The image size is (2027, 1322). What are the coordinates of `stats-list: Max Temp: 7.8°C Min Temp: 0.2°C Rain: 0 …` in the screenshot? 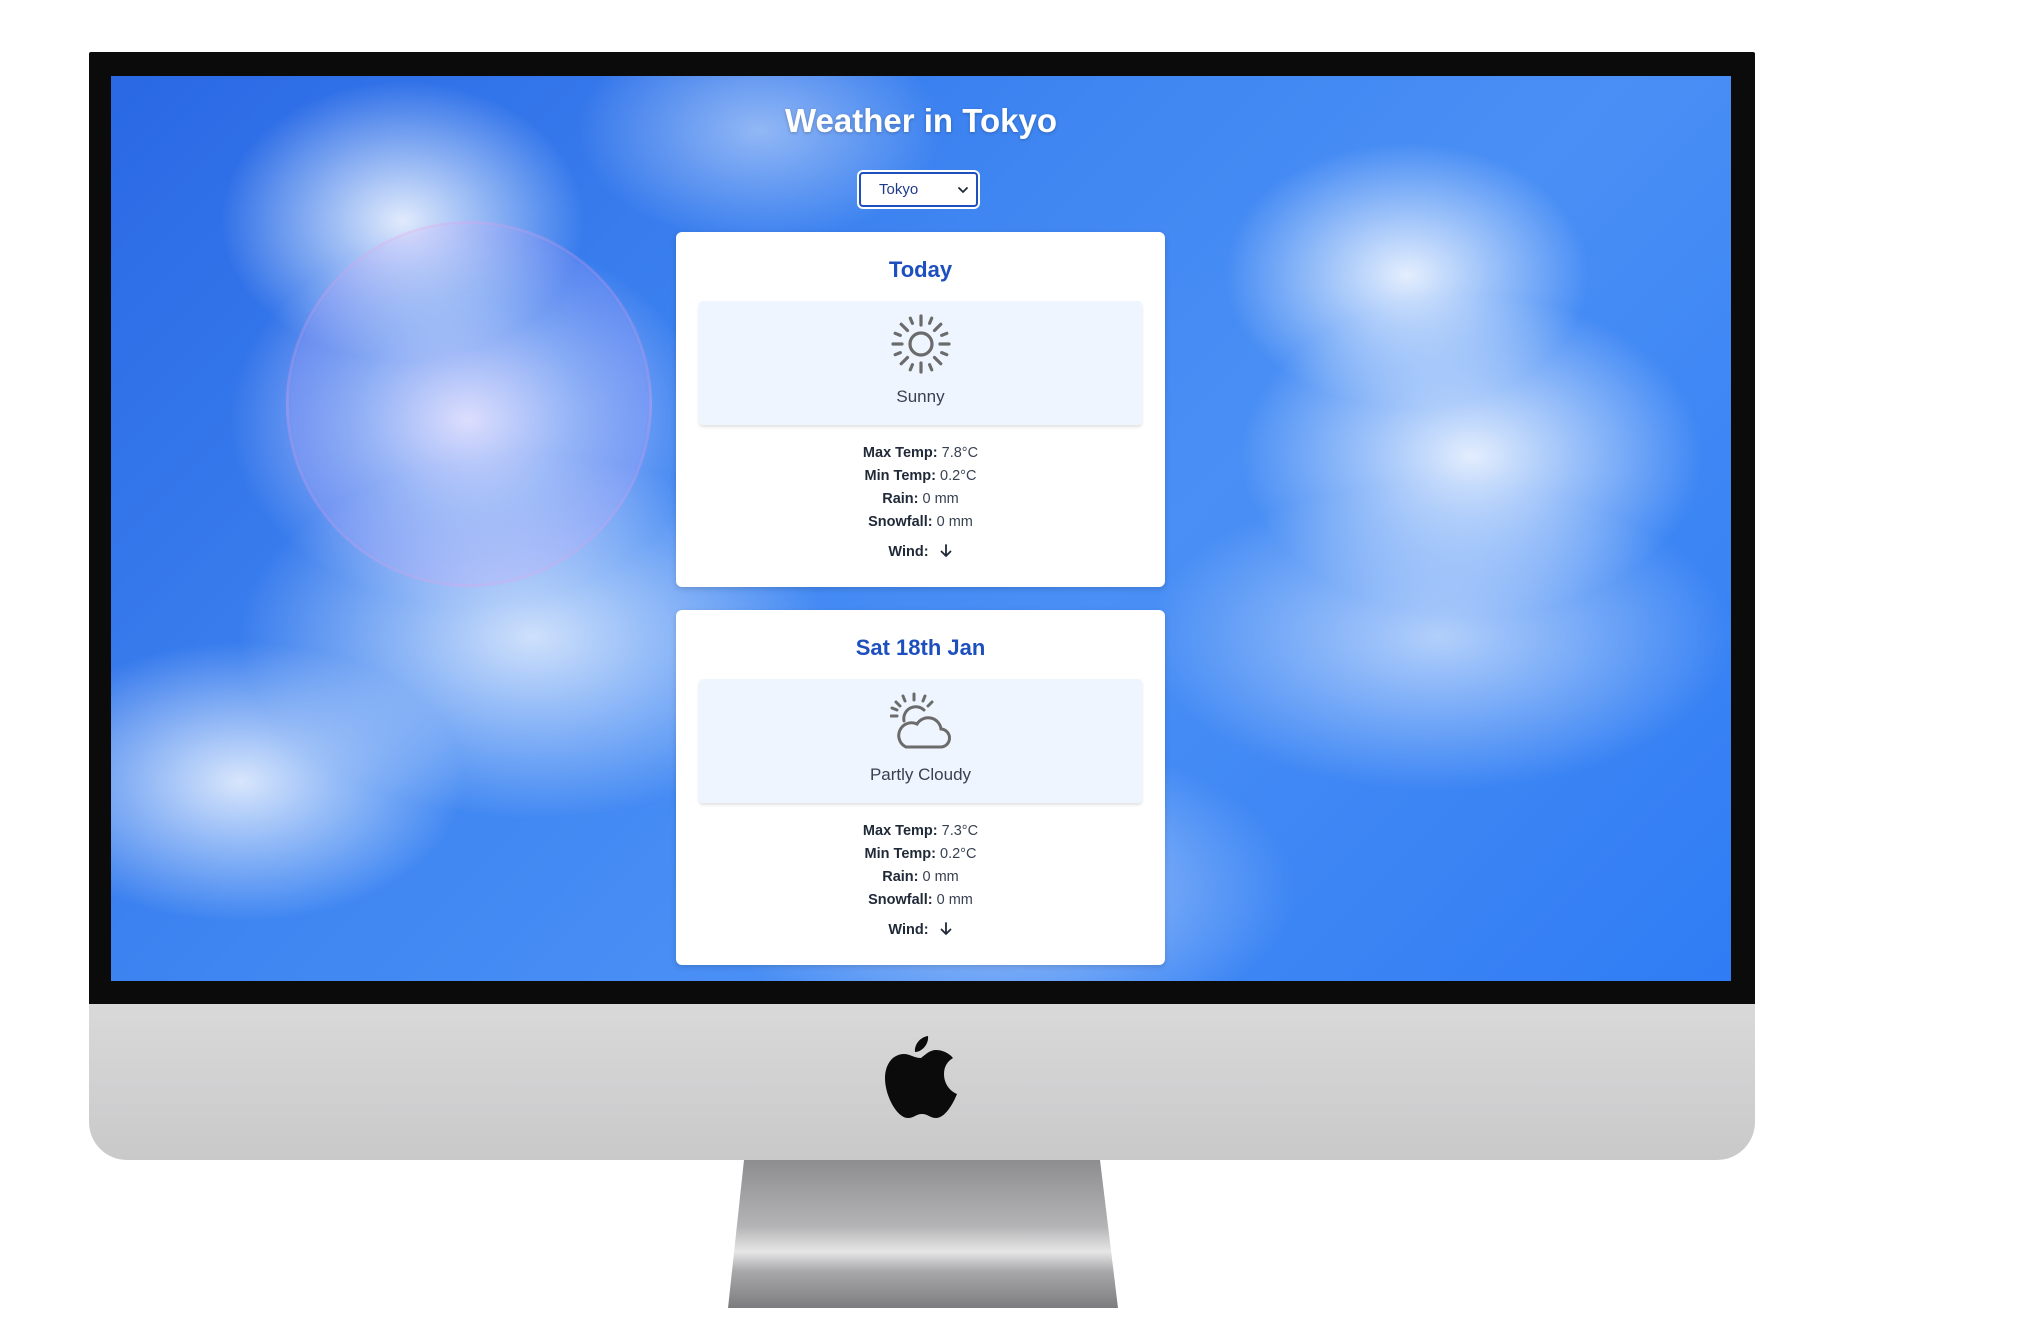 It's located at (920, 488).